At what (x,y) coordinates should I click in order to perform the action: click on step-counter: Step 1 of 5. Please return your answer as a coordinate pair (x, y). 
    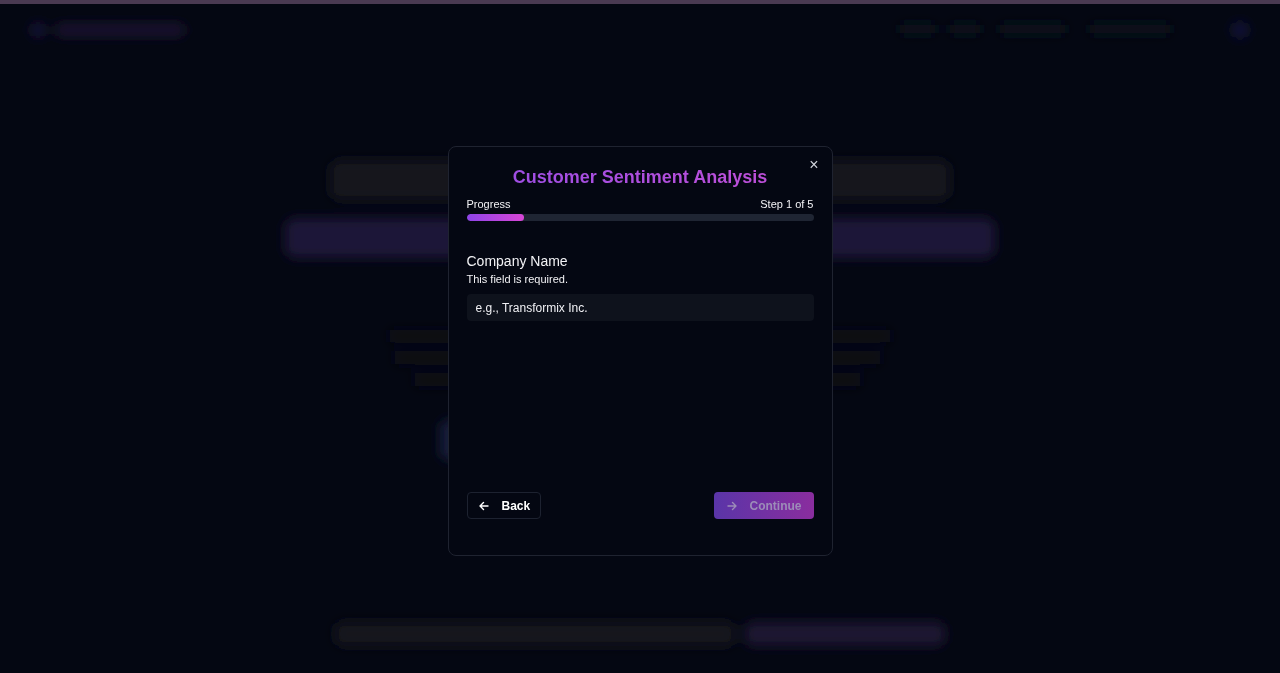
    Looking at the image, I should click on (787, 204).